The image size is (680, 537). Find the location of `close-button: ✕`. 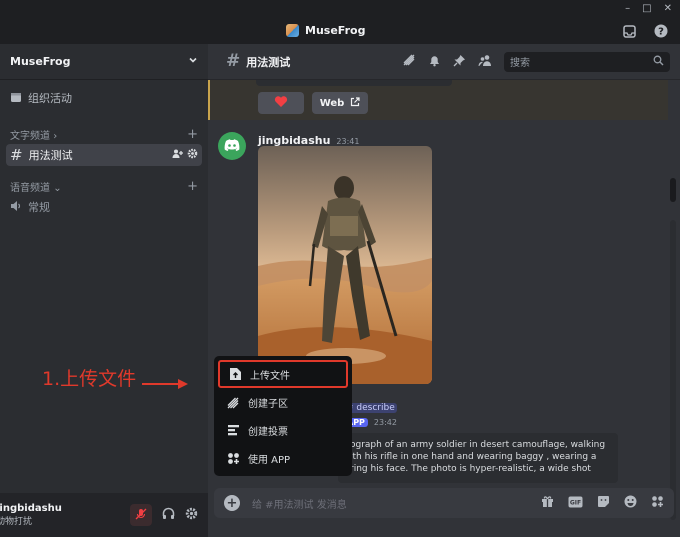

close-button: ✕ is located at coordinates (668, 8).